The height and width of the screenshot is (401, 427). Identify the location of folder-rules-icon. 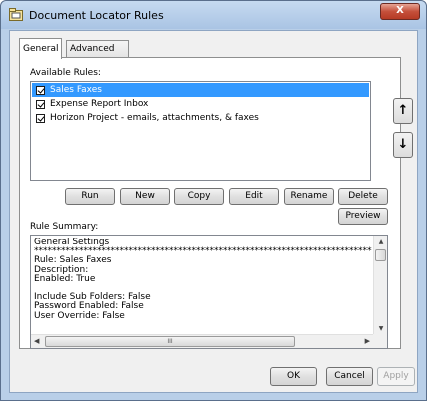
(16, 14).